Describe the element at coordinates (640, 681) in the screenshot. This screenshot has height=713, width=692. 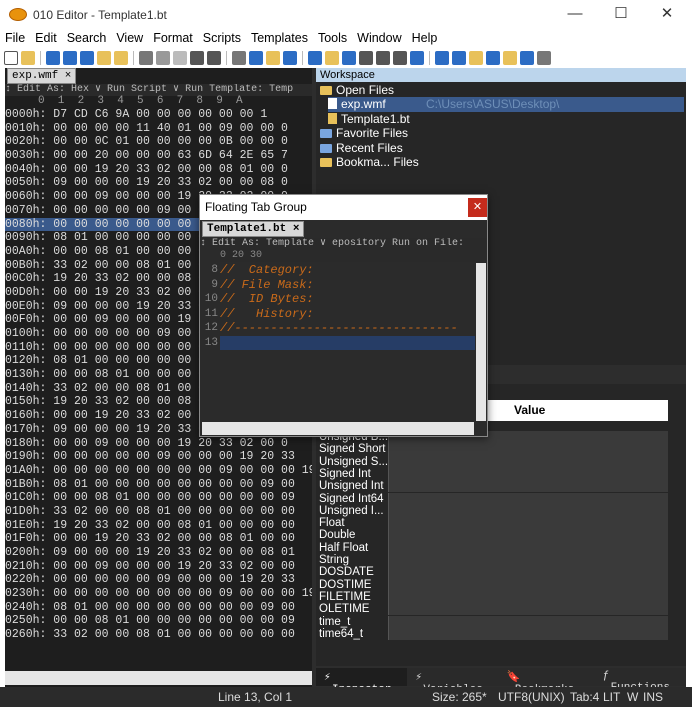
I see `tab-functions: ƒ Functions` at that location.